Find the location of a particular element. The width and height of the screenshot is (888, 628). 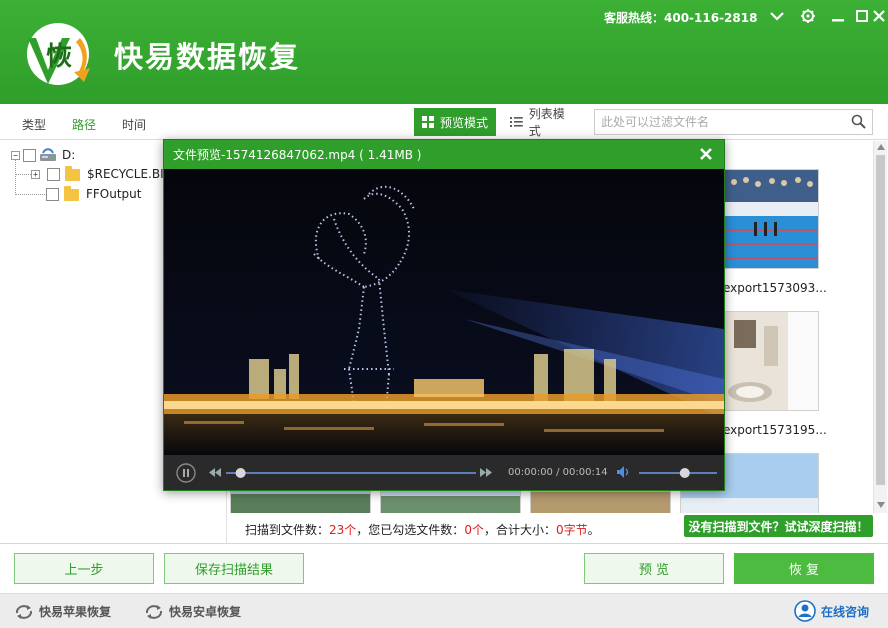

grid-scrollbar is located at coordinates (880, 327).